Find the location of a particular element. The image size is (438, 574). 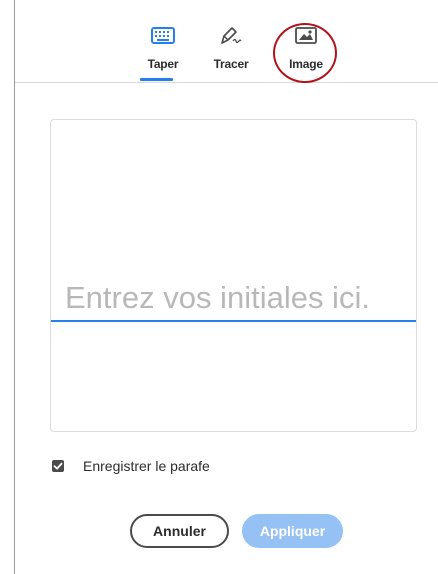

checkmark-icon is located at coordinates (58, 466).